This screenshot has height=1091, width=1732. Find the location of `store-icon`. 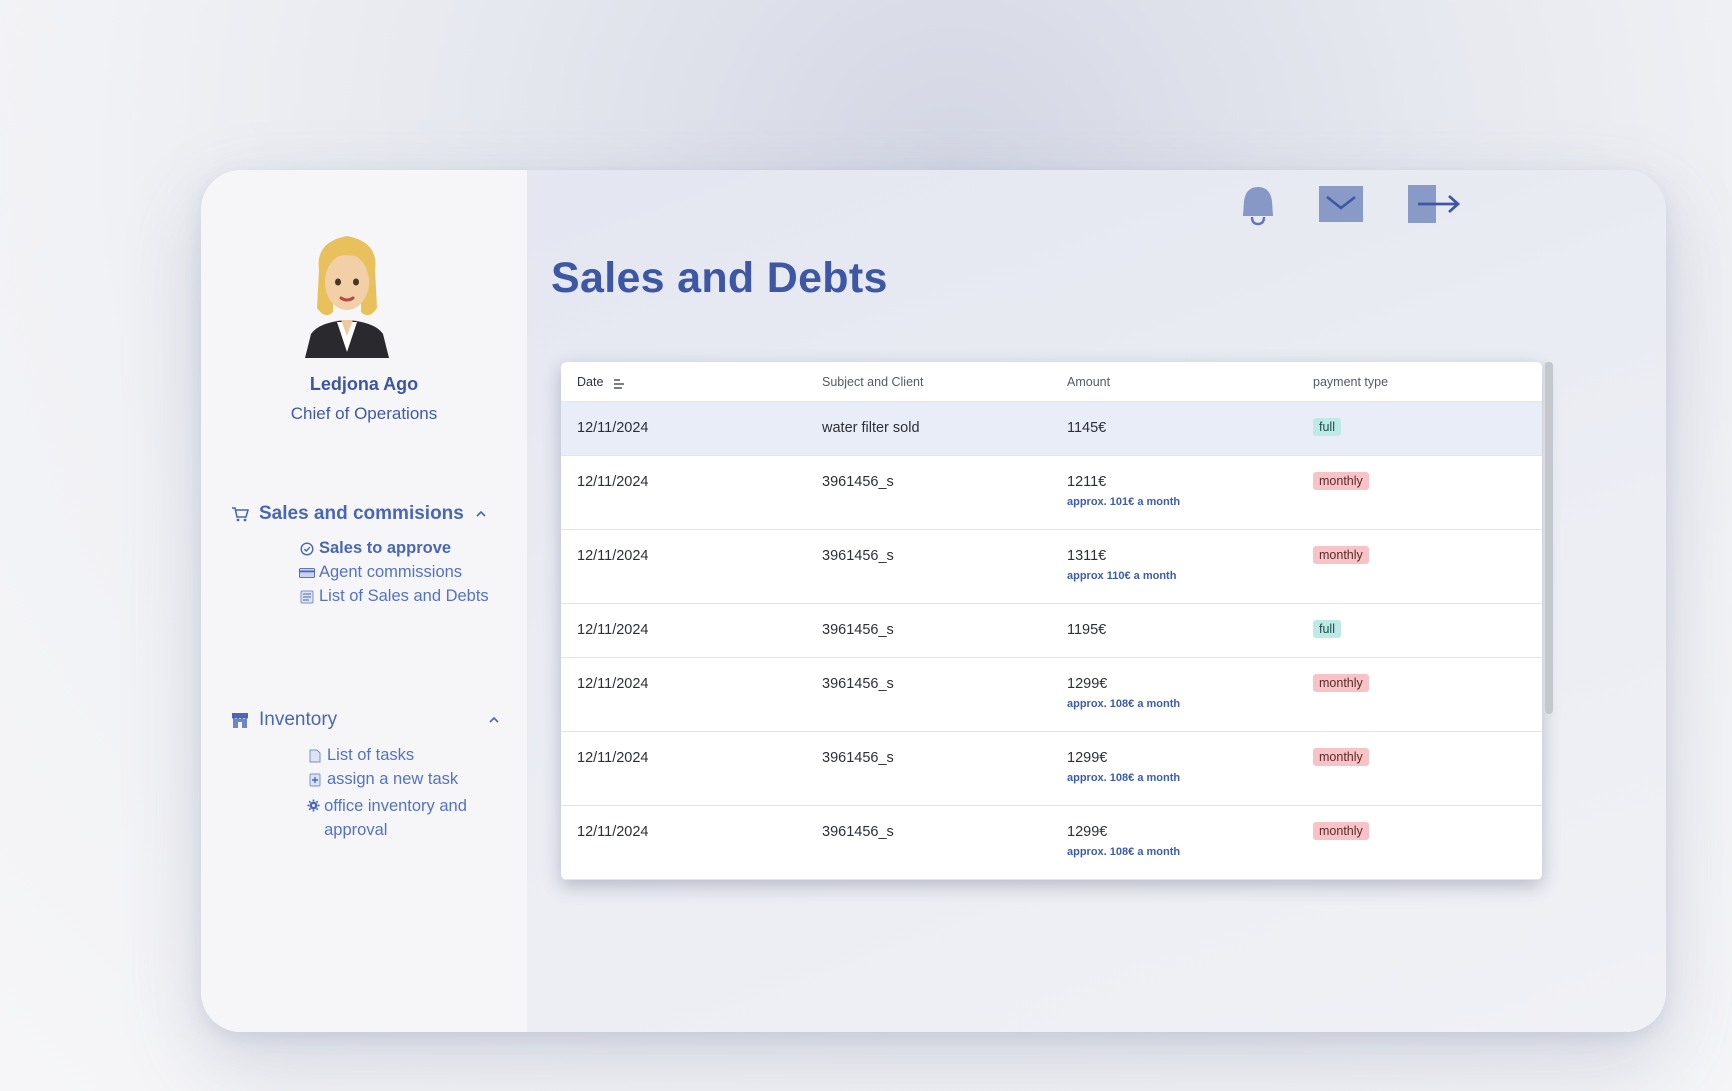

store-icon is located at coordinates (240, 720).